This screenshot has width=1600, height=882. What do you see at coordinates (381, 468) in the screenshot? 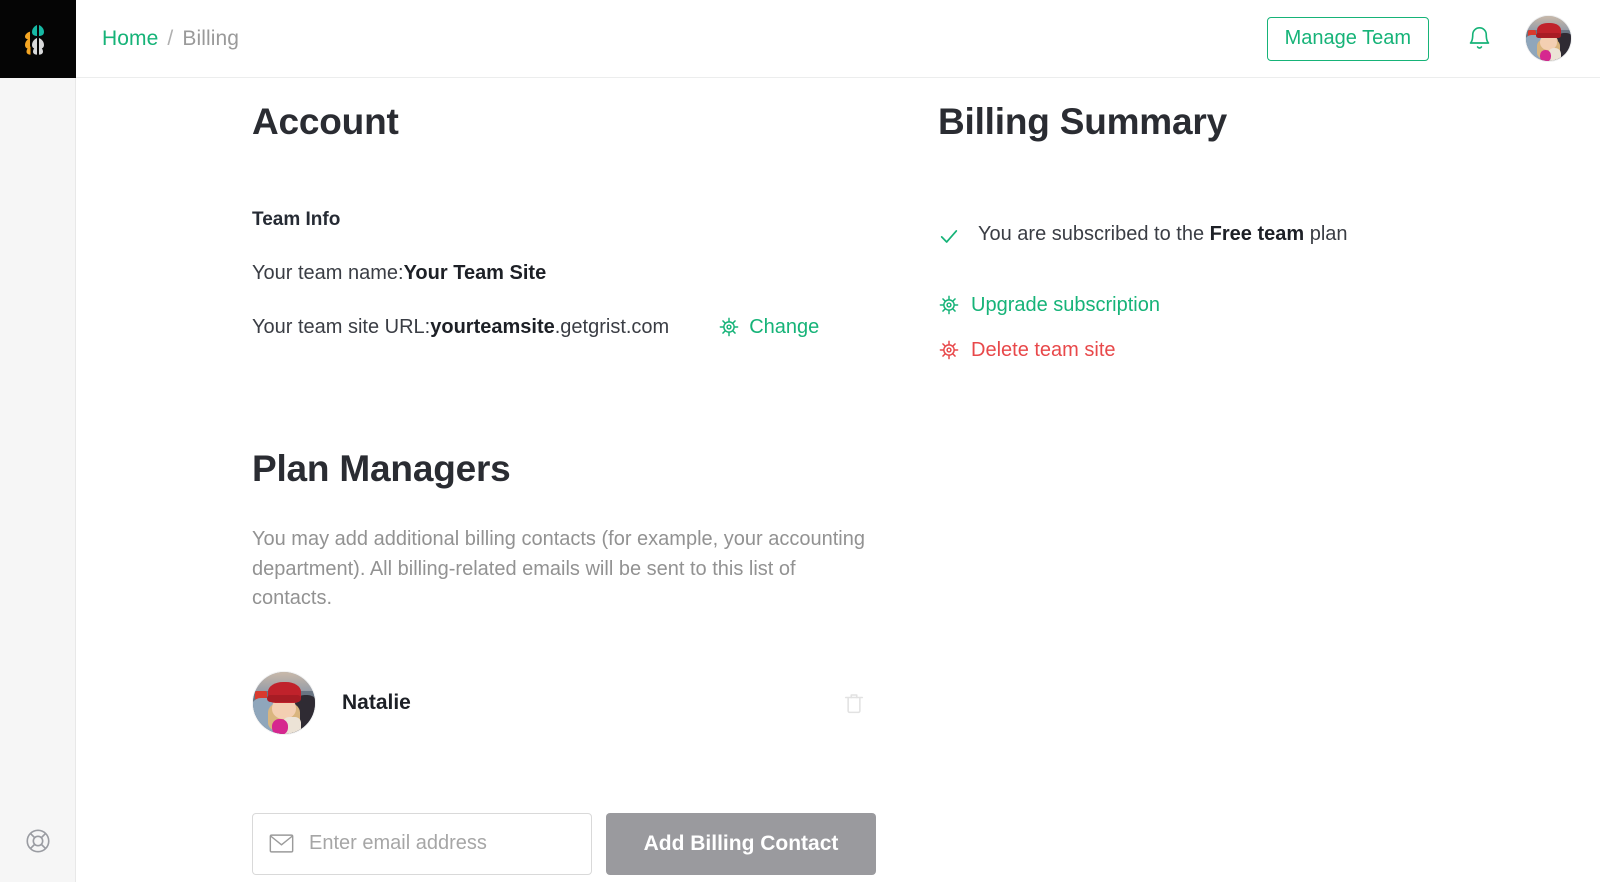
I see `page-title-plan-managers: Plan Managers` at bounding box center [381, 468].